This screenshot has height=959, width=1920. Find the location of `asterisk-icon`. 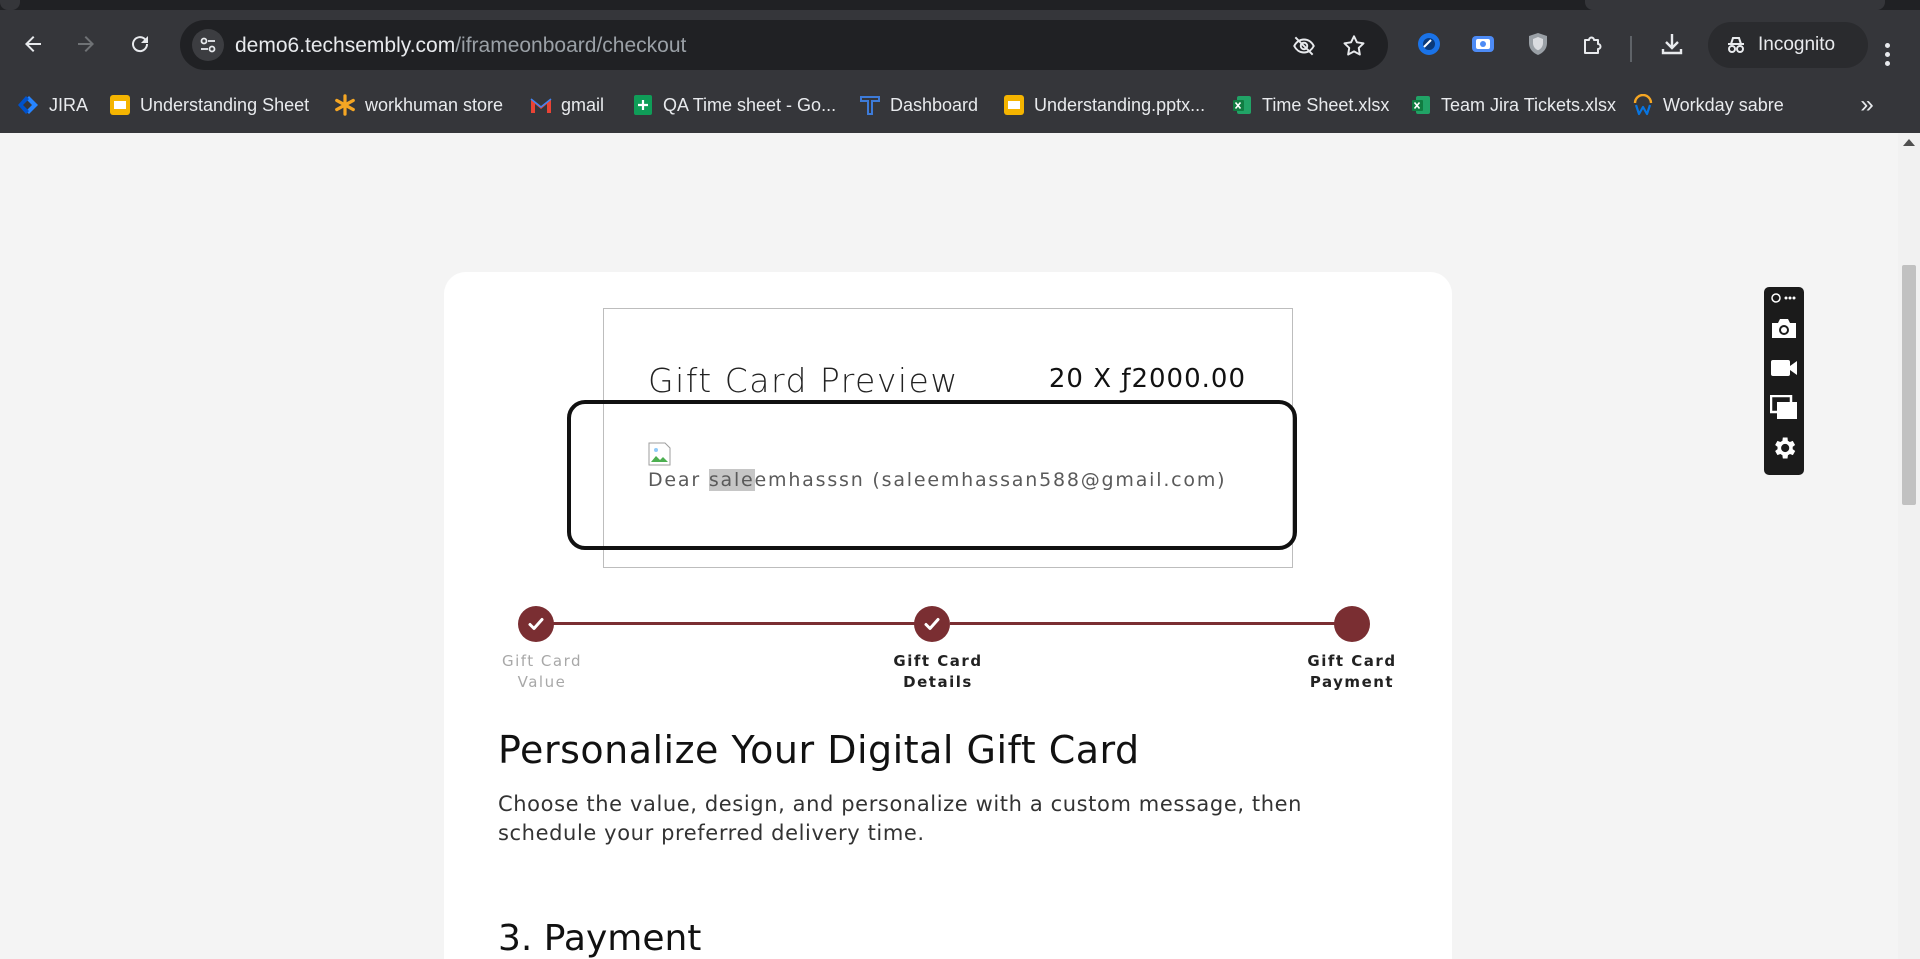

asterisk-icon is located at coordinates (345, 105).